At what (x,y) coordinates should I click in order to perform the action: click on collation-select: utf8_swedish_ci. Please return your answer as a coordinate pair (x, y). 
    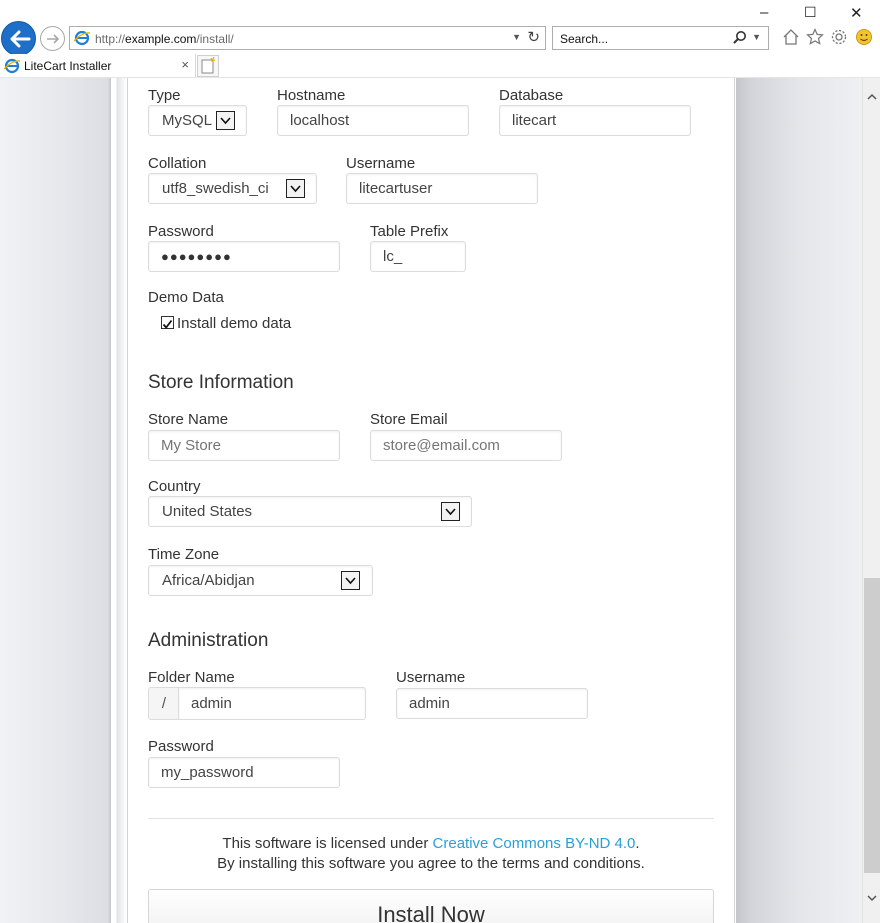
    Looking at the image, I should click on (232, 188).